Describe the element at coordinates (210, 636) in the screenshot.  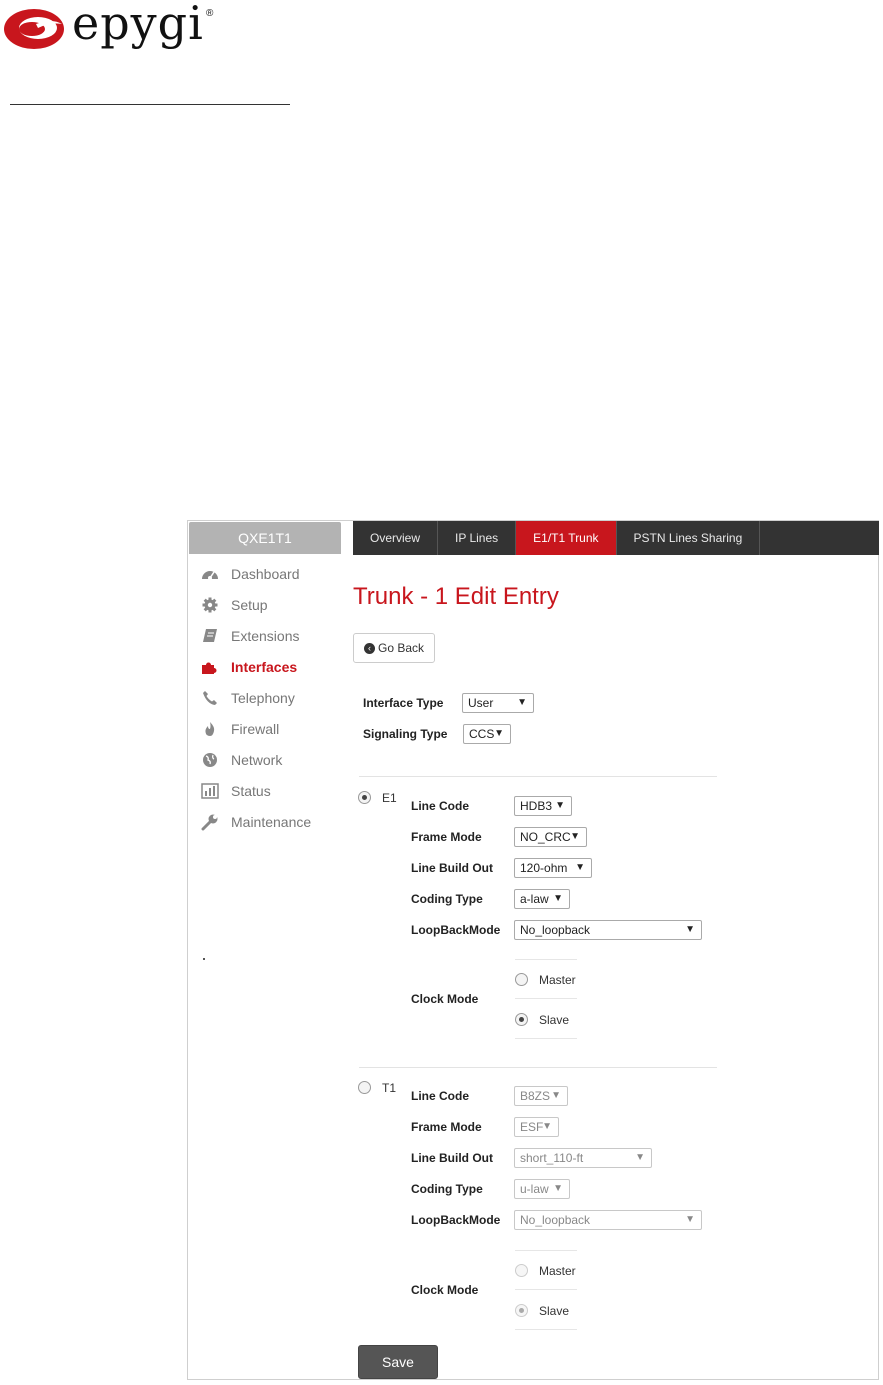
I see `book-icon` at that location.